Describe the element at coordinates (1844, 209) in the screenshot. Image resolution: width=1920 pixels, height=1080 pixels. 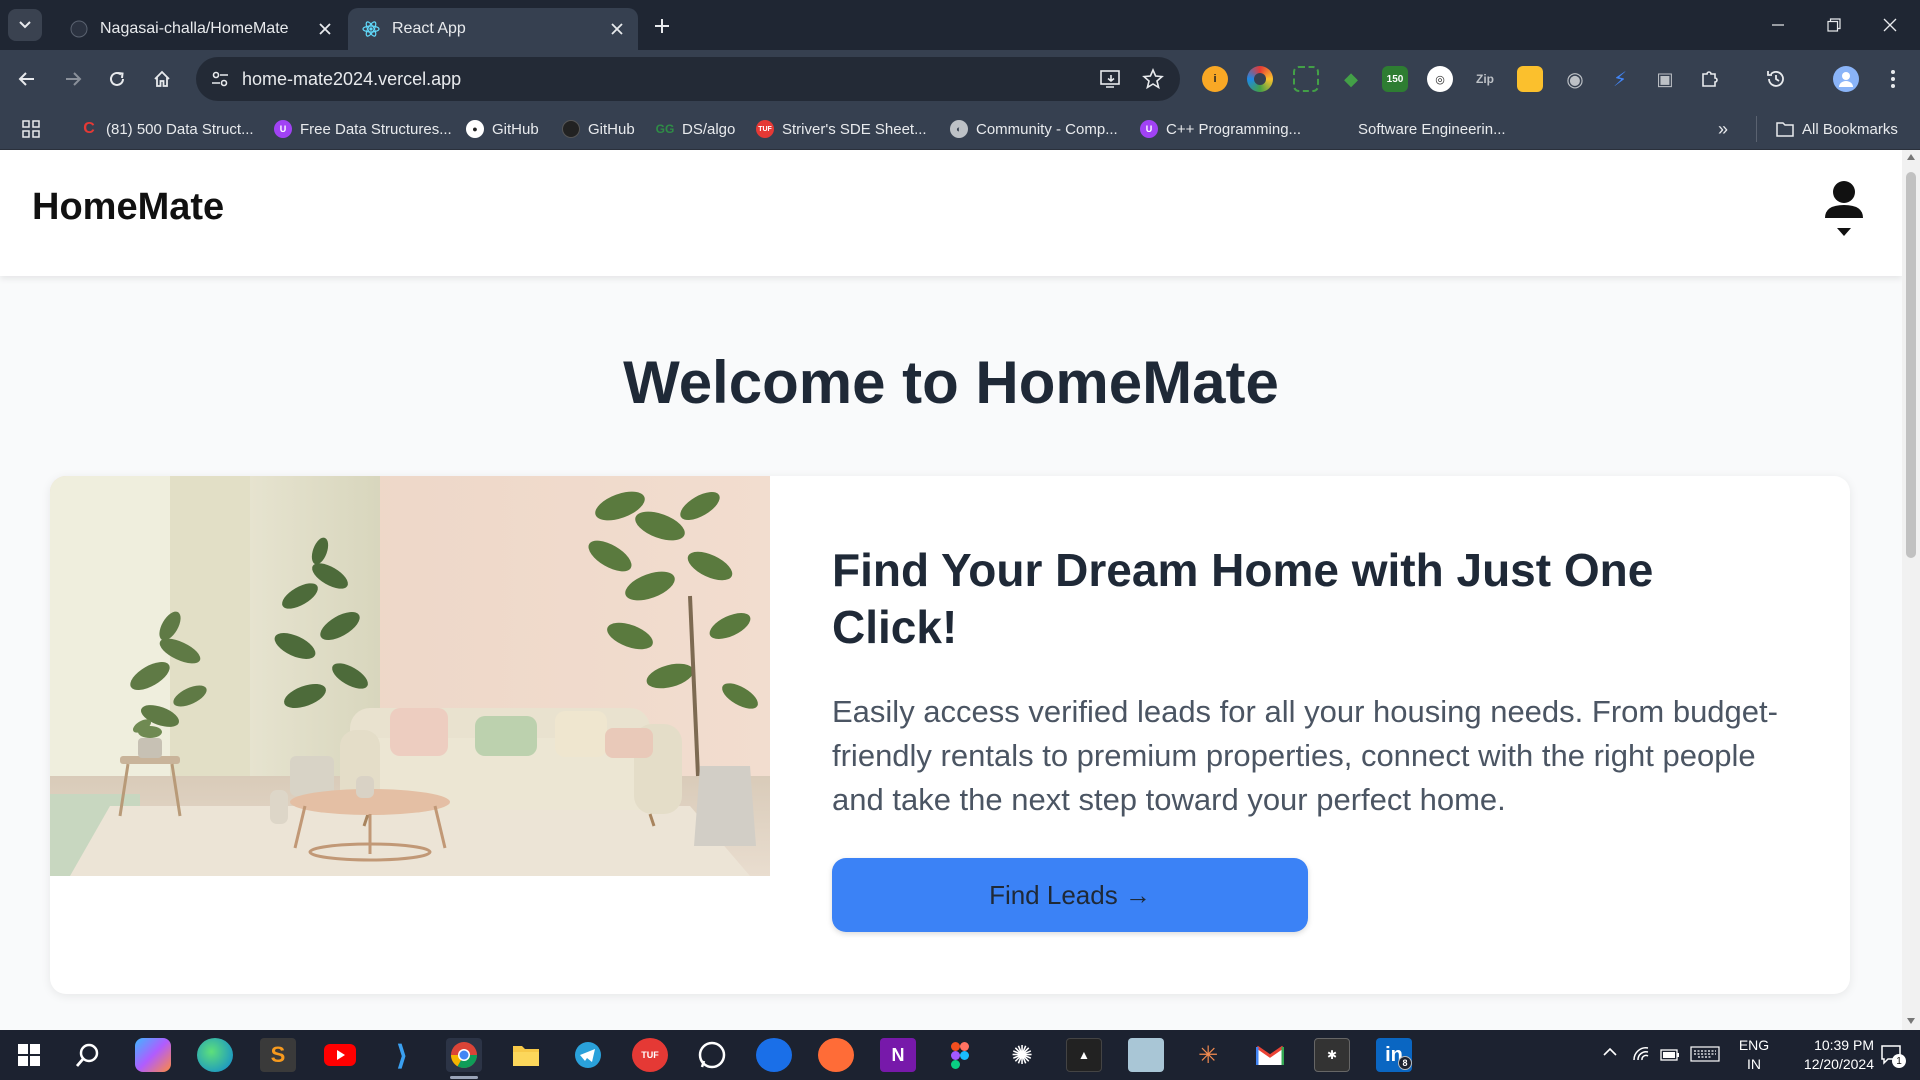
I see `user-menu-button` at that location.